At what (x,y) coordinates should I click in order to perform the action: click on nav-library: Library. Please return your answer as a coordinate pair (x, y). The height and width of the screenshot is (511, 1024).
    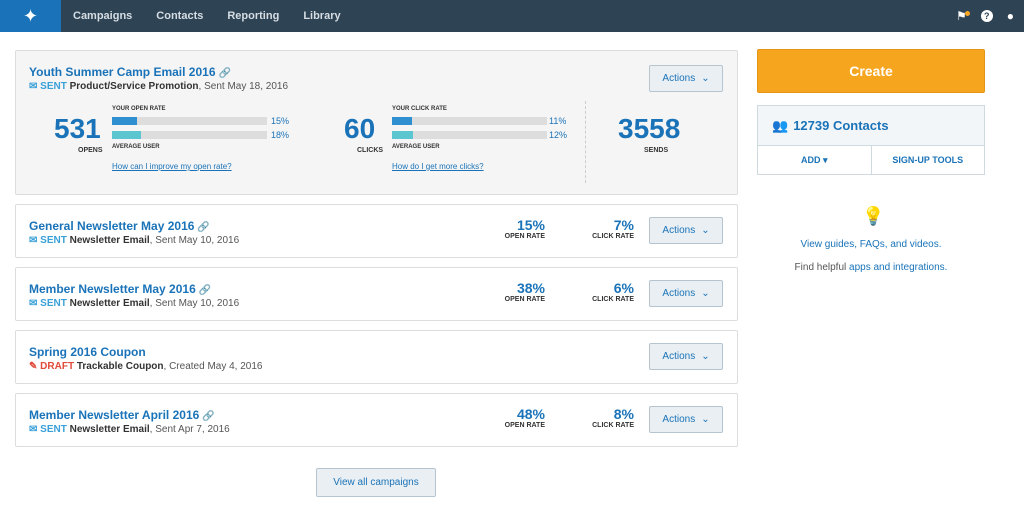
    Looking at the image, I should click on (321, 16).